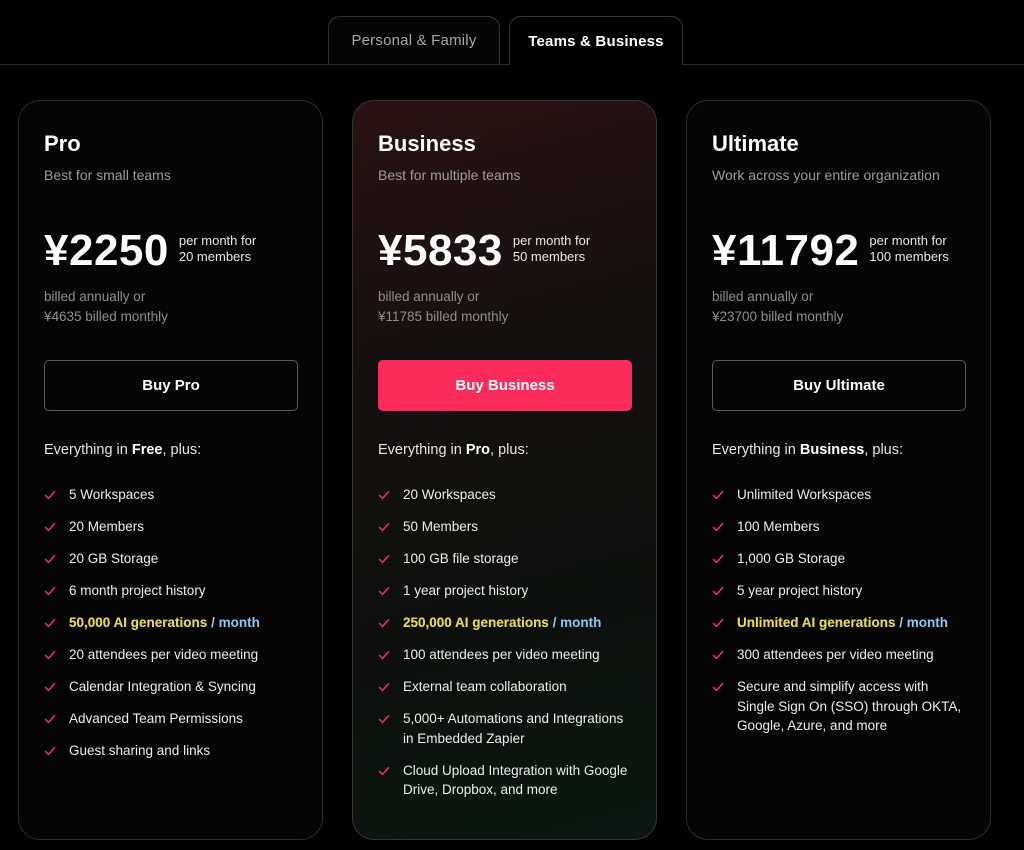  What do you see at coordinates (800, 590) in the screenshot?
I see `feature-text: 5 year project history` at bounding box center [800, 590].